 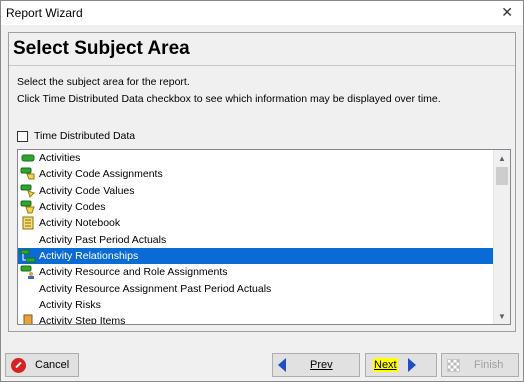 I want to click on list-item: Activity Resource and Role Assignments, so click(x=256, y=272).